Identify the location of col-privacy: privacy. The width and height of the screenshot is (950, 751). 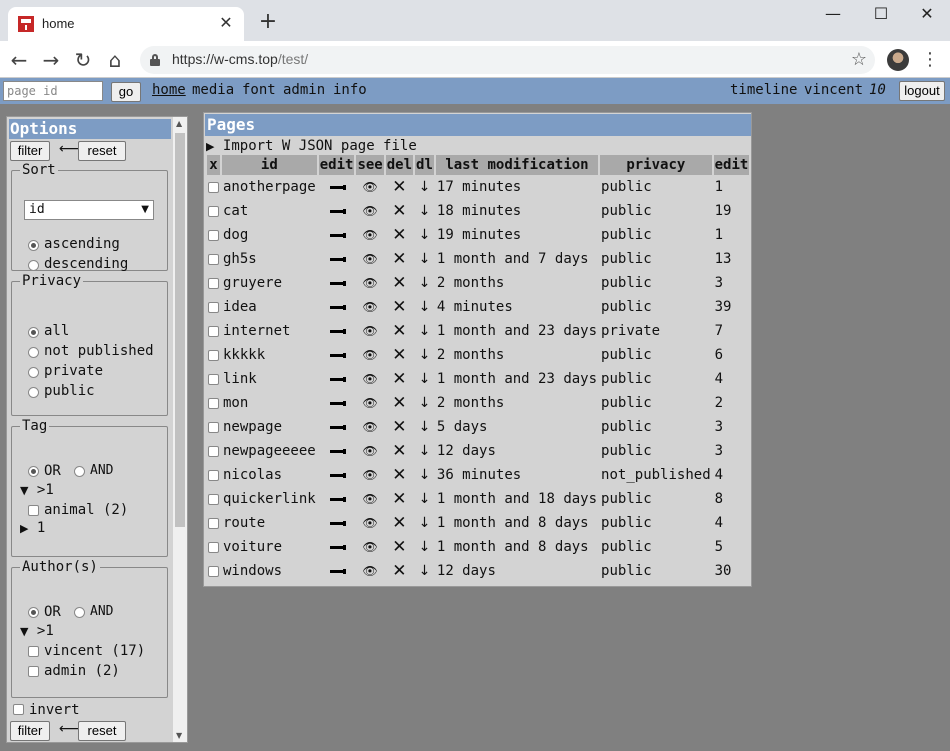
(656, 165).